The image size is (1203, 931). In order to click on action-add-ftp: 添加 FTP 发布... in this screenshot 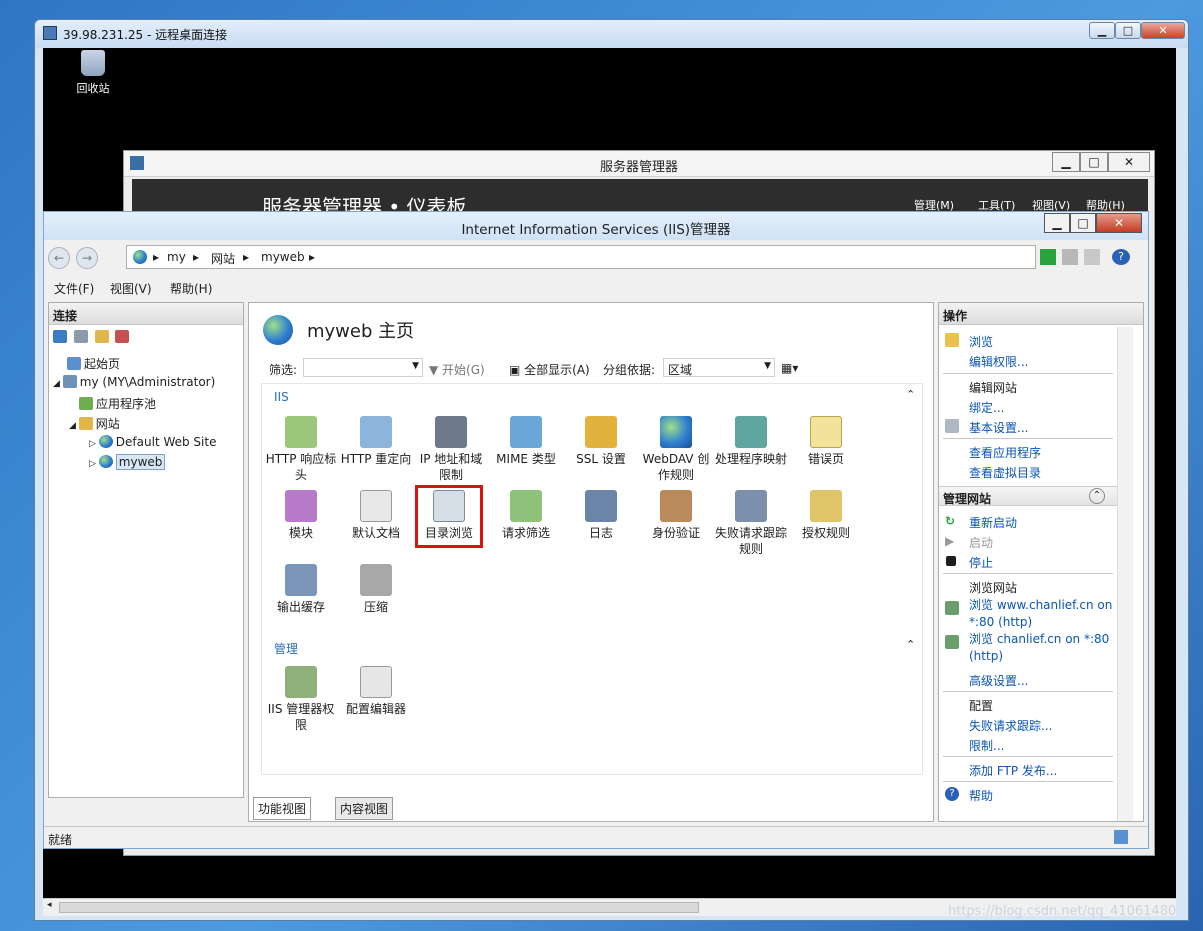, I will do `click(1013, 770)`.